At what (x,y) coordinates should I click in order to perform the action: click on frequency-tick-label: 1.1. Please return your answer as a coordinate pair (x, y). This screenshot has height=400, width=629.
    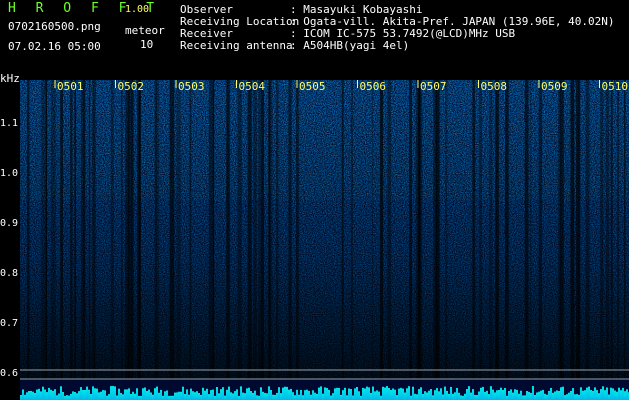
    Looking at the image, I should click on (9, 123).